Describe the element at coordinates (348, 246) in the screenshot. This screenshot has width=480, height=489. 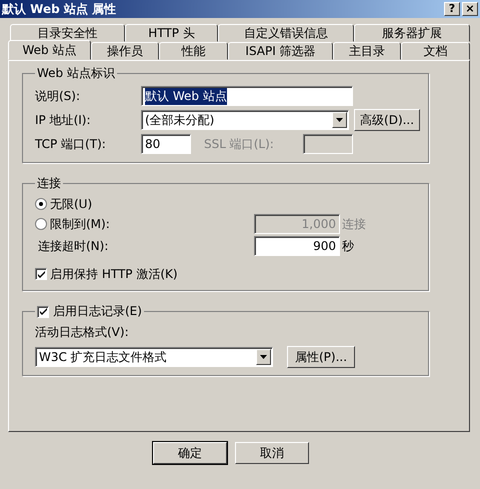
I see `unit-label: 秒` at that location.